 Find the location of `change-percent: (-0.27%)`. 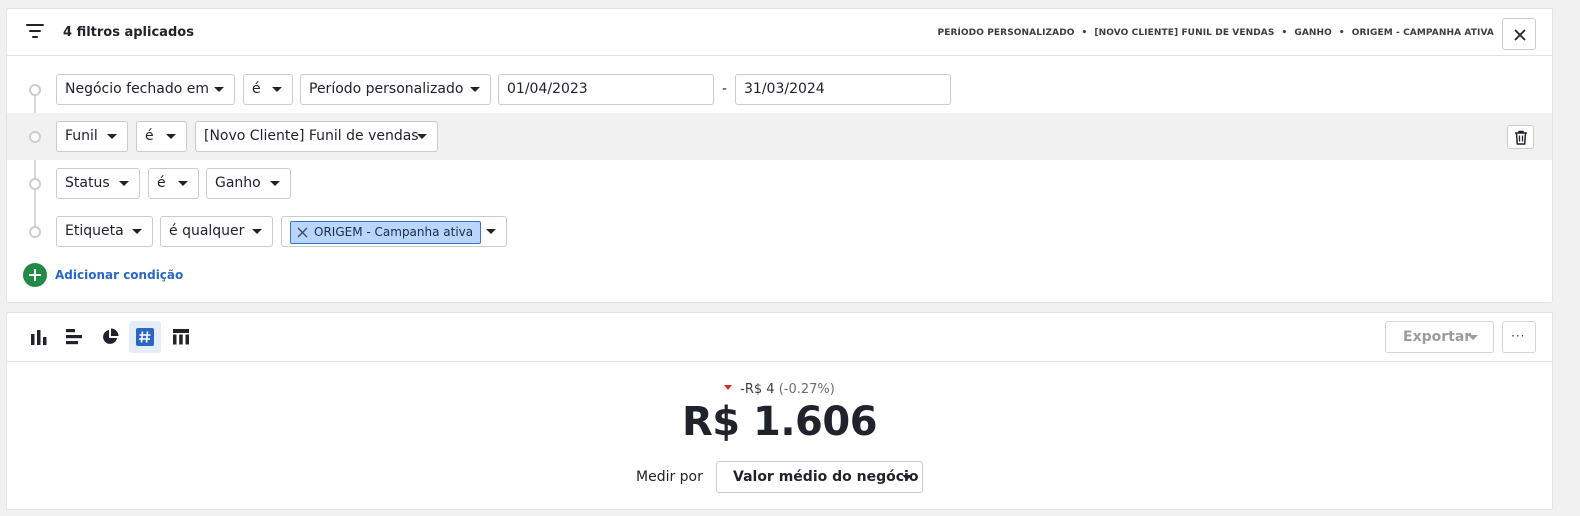

change-percent: (-0.27%) is located at coordinates (806, 389).